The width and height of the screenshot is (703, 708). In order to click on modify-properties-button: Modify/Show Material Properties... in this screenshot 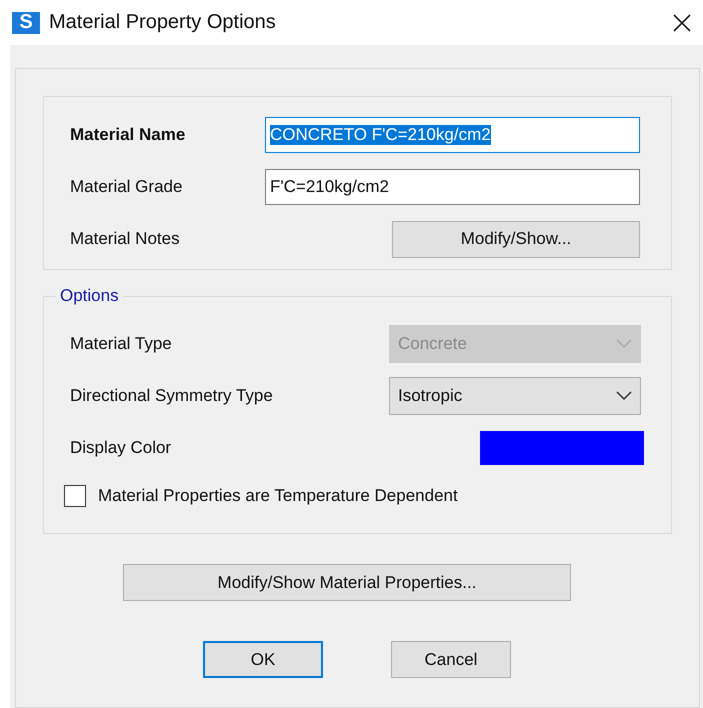, I will do `click(347, 582)`.